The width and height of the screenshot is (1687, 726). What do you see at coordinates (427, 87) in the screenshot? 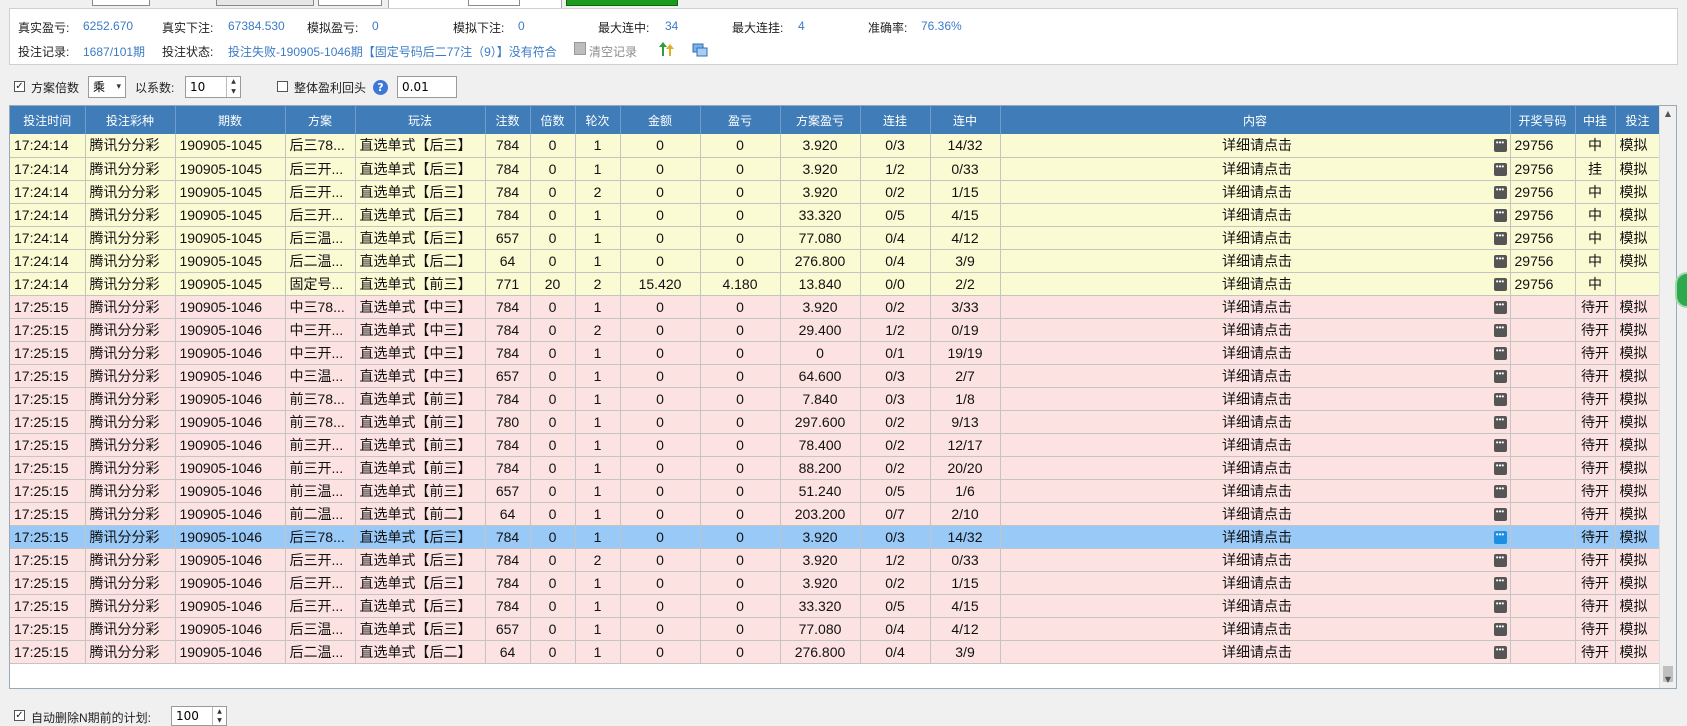
I see `rollback-input: 0.01` at bounding box center [427, 87].